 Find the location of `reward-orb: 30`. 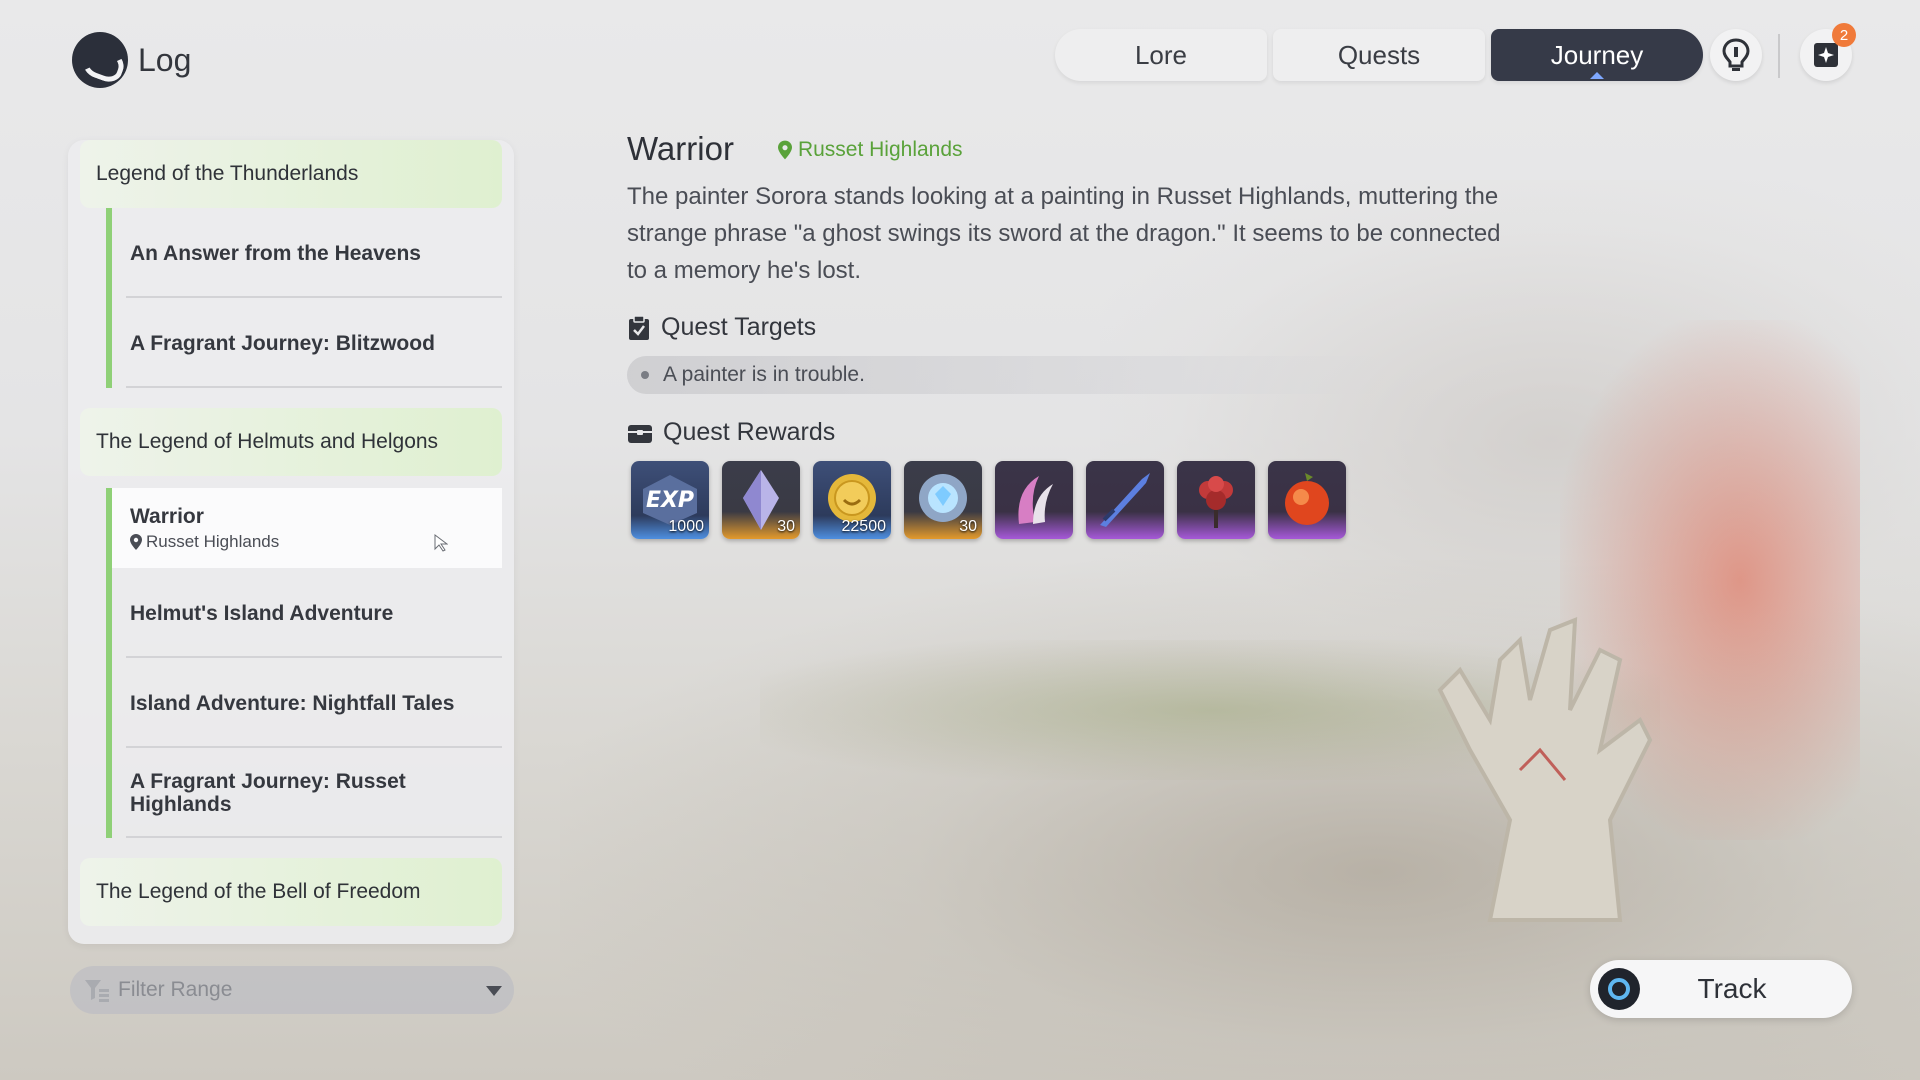

reward-orb: 30 is located at coordinates (943, 500).